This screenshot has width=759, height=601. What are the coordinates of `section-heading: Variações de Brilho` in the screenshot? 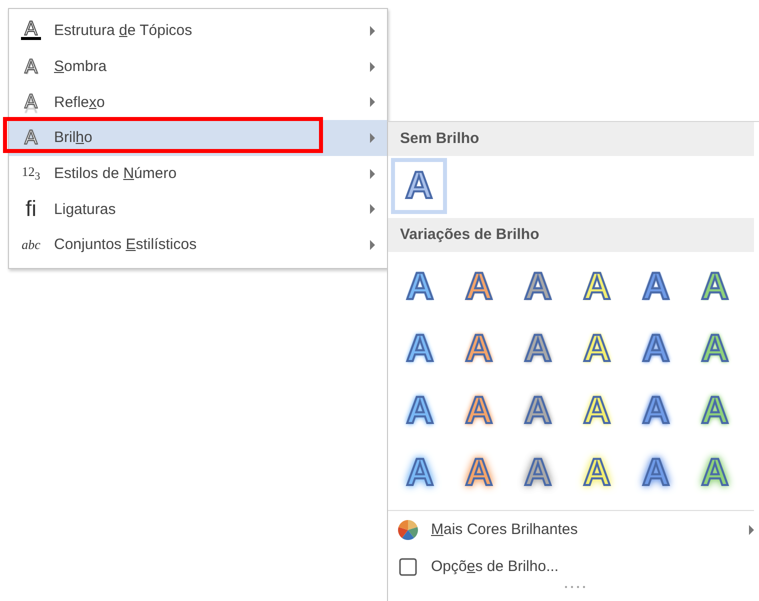 It's located at (571, 235).